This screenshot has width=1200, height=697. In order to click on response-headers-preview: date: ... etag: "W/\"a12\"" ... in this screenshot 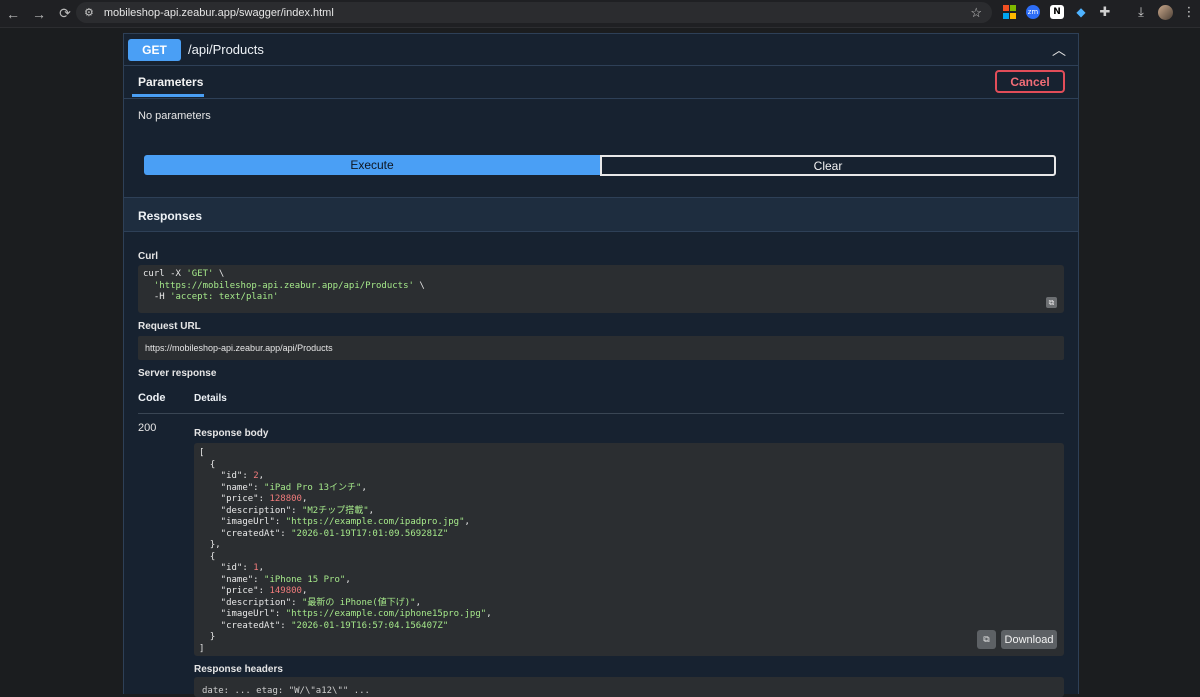, I will do `click(286, 691)`.